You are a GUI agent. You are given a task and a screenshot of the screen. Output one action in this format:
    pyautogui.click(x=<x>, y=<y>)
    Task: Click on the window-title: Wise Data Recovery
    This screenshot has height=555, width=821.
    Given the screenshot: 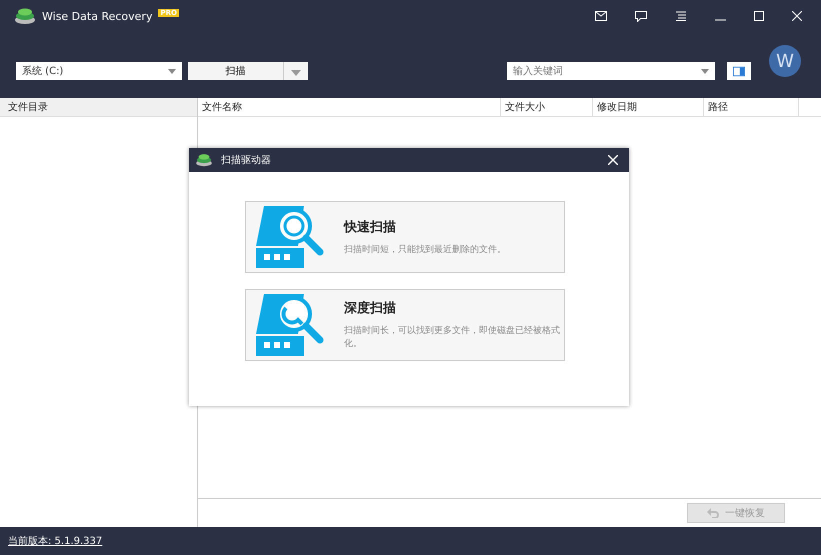 What is the action you would take?
    pyautogui.click(x=97, y=16)
    